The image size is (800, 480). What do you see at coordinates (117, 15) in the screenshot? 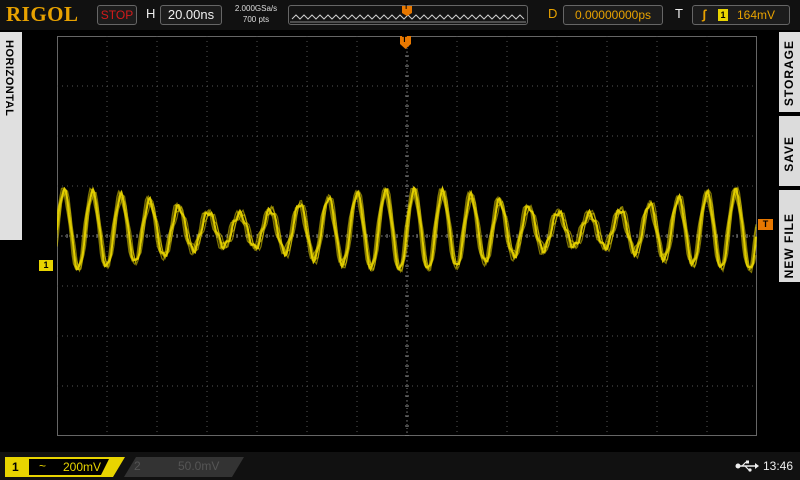
I see `run-stop-indicator: STOP` at bounding box center [117, 15].